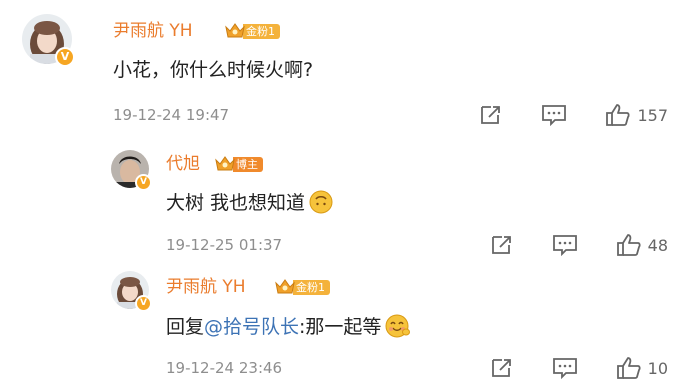  I want to click on comment-text: 大树 我也想知道, so click(249, 202).